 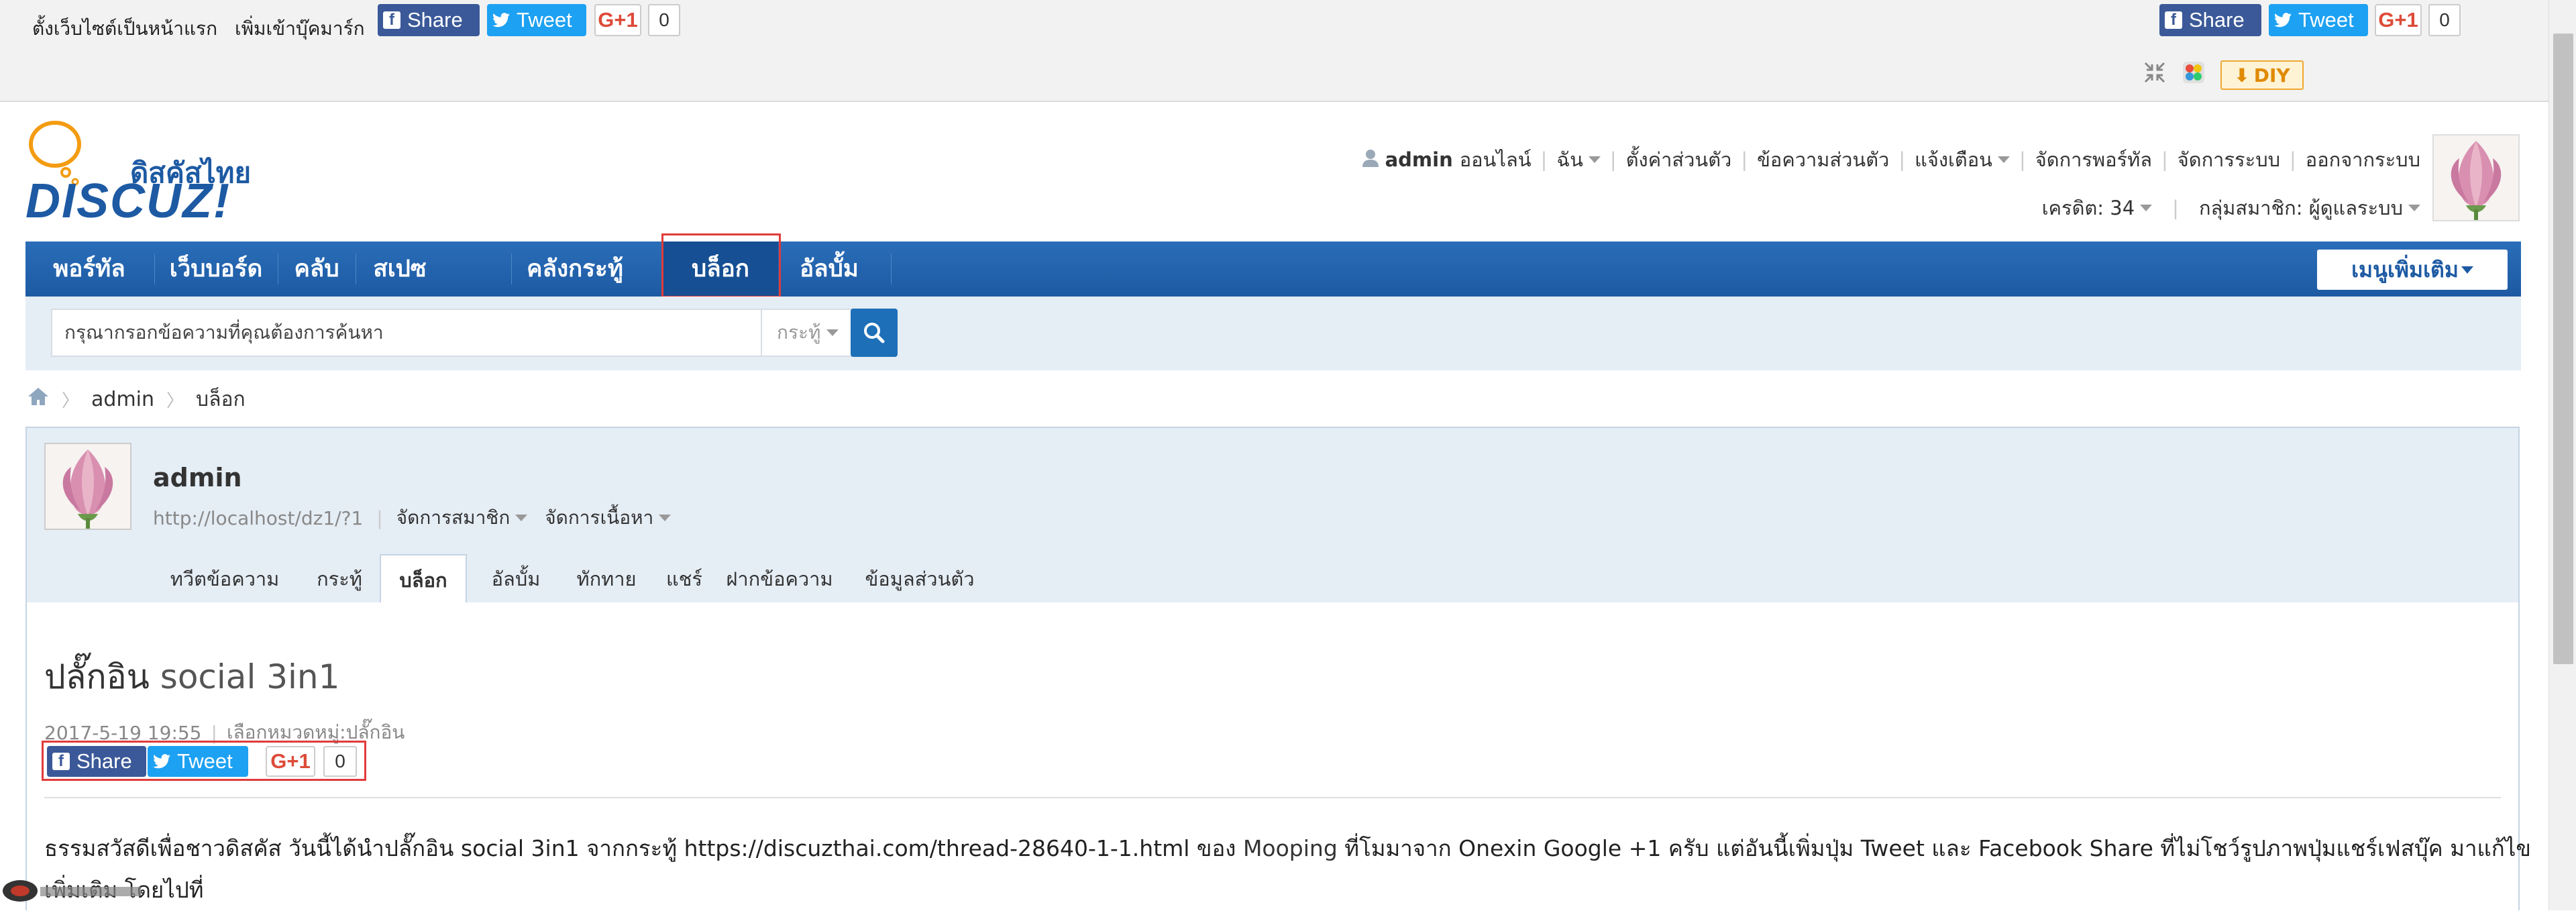 What do you see at coordinates (316, 269) in the screenshot?
I see `nav-club: คลับ` at bounding box center [316, 269].